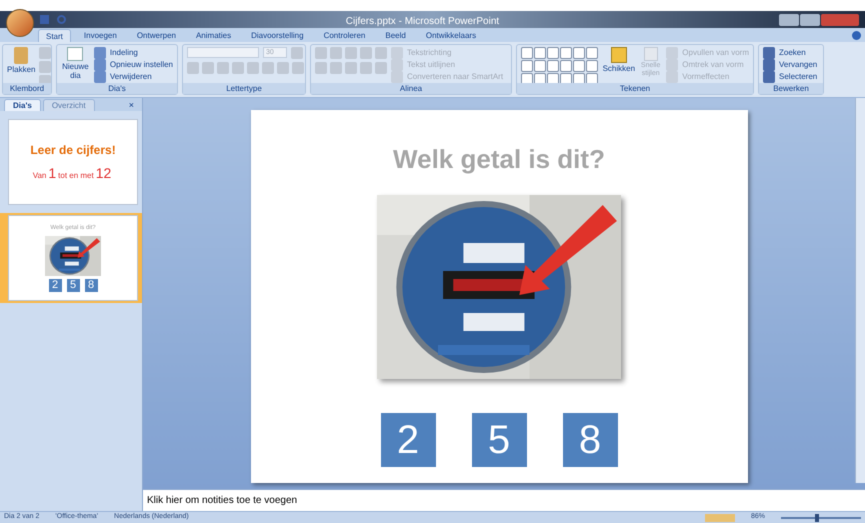 This screenshot has height=523, width=865. What do you see at coordinates (75, 65) in the screenshot?
I see `new-slide-button: Nieuwe dia` at bounding box center [75, 65].